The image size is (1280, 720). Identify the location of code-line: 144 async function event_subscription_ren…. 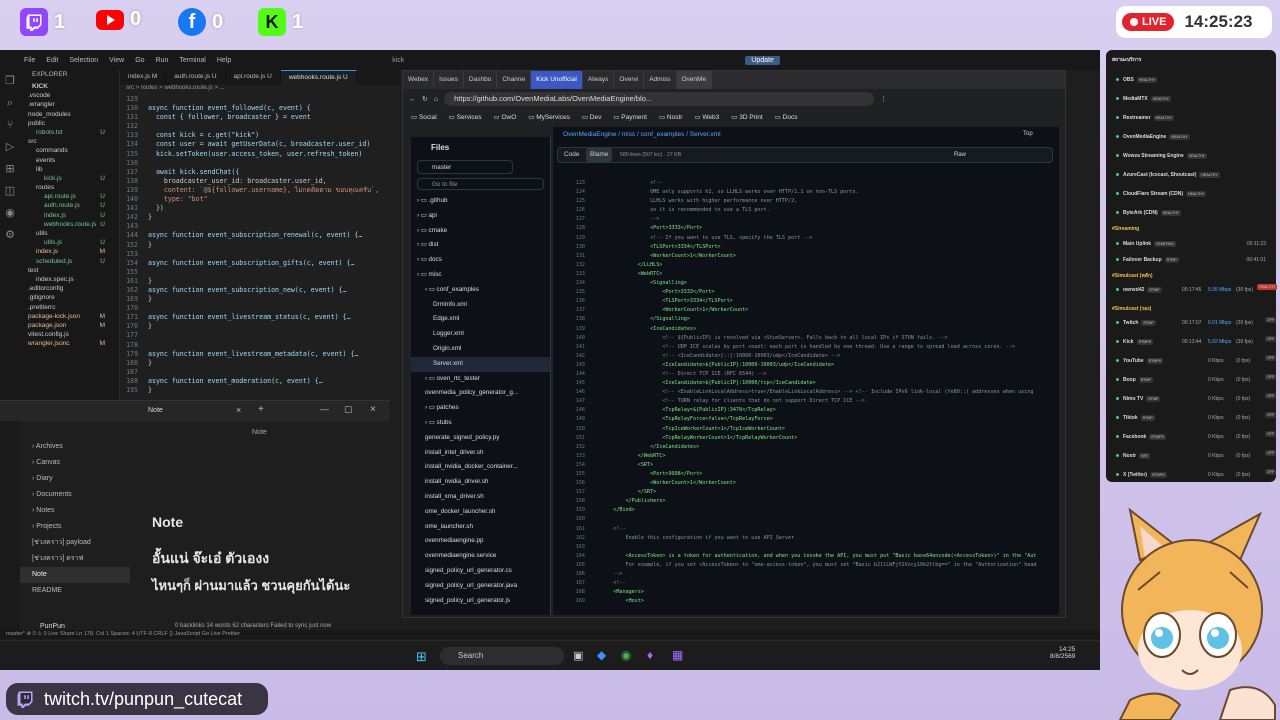
(260, 235).